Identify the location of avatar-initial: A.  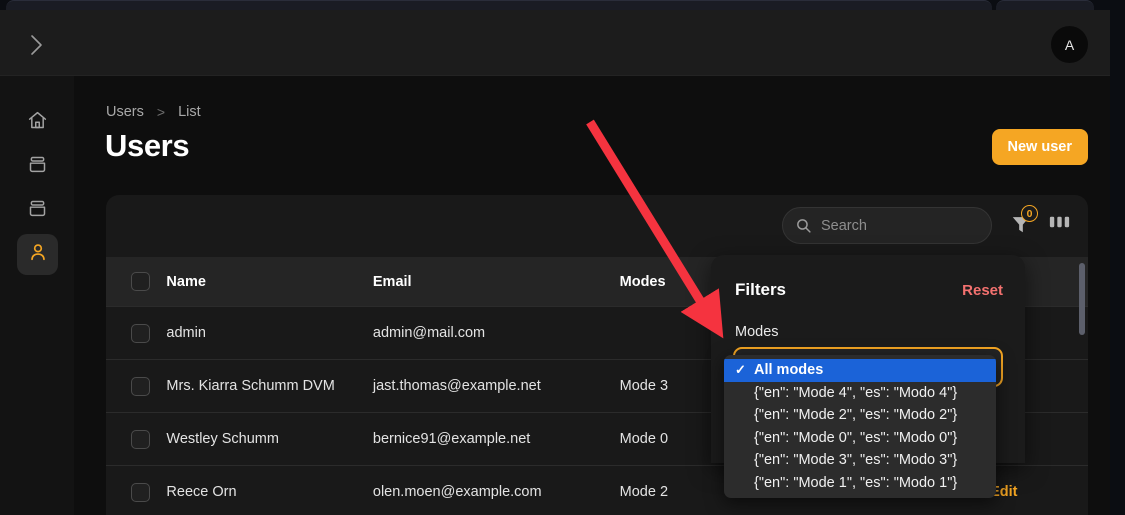
(1069, 44).